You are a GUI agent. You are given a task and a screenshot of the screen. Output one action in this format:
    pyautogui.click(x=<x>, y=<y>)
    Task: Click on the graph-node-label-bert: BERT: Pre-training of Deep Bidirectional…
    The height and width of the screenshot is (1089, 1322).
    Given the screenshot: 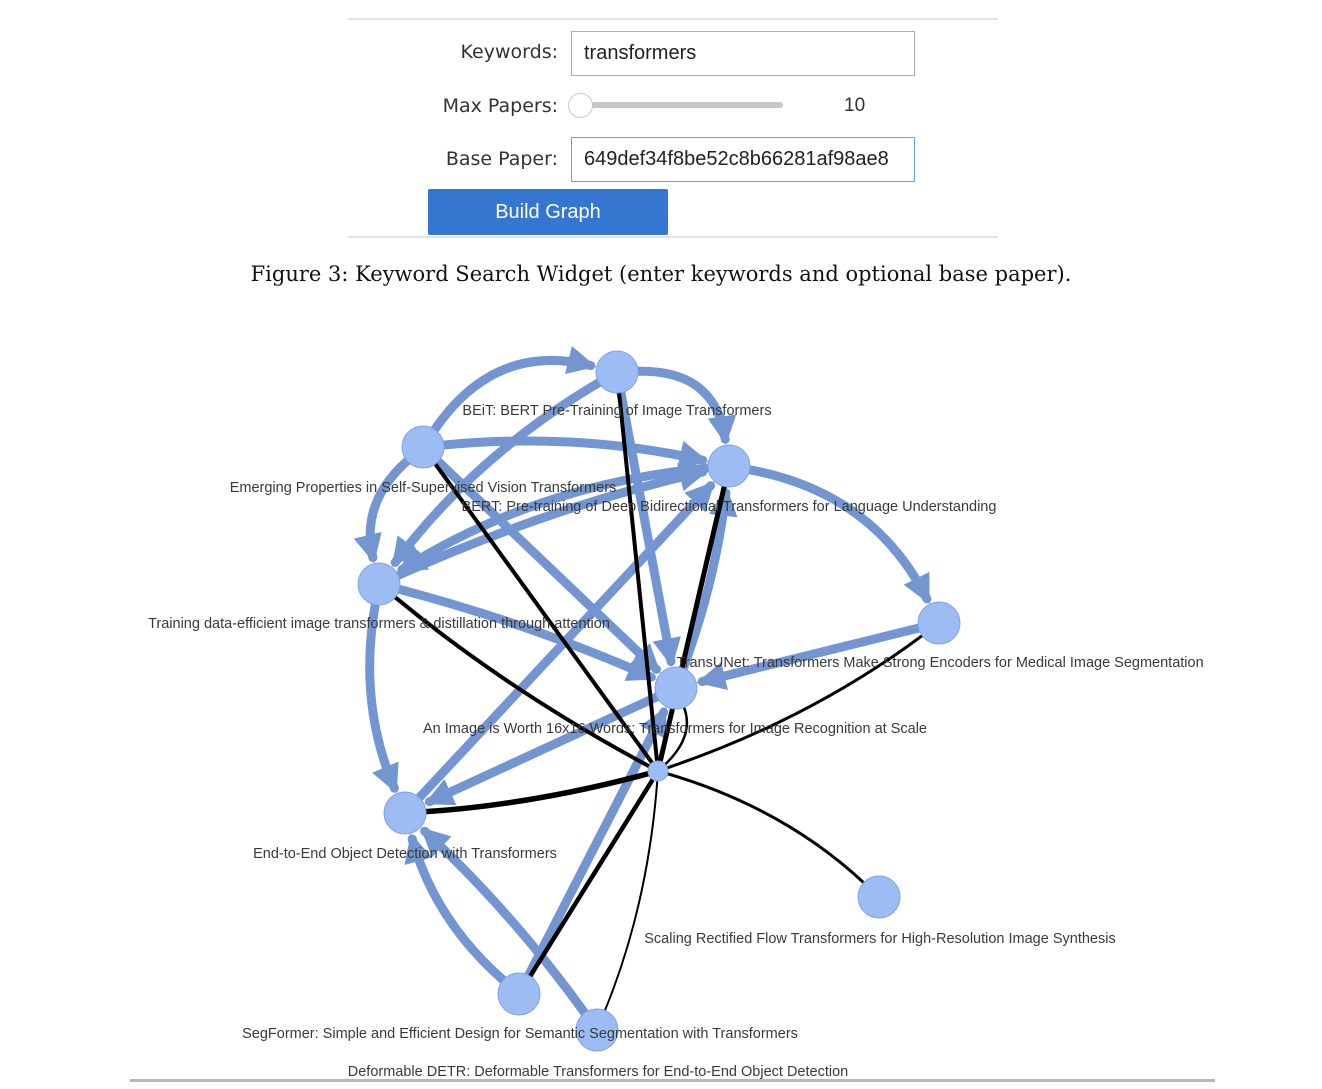 What is the action you would take?
    pyautogui.click(x=729, y=507)
    